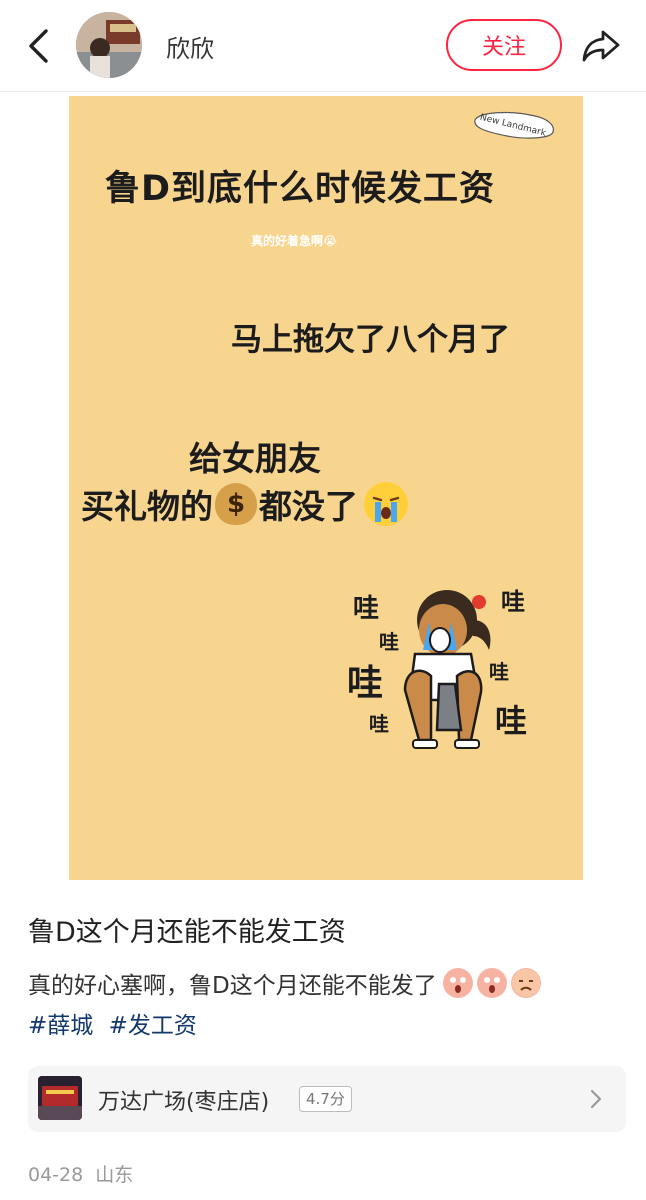 This screenshot has width=646, height=1200. I want to click on location-thumbnail, so click(60, 1098).